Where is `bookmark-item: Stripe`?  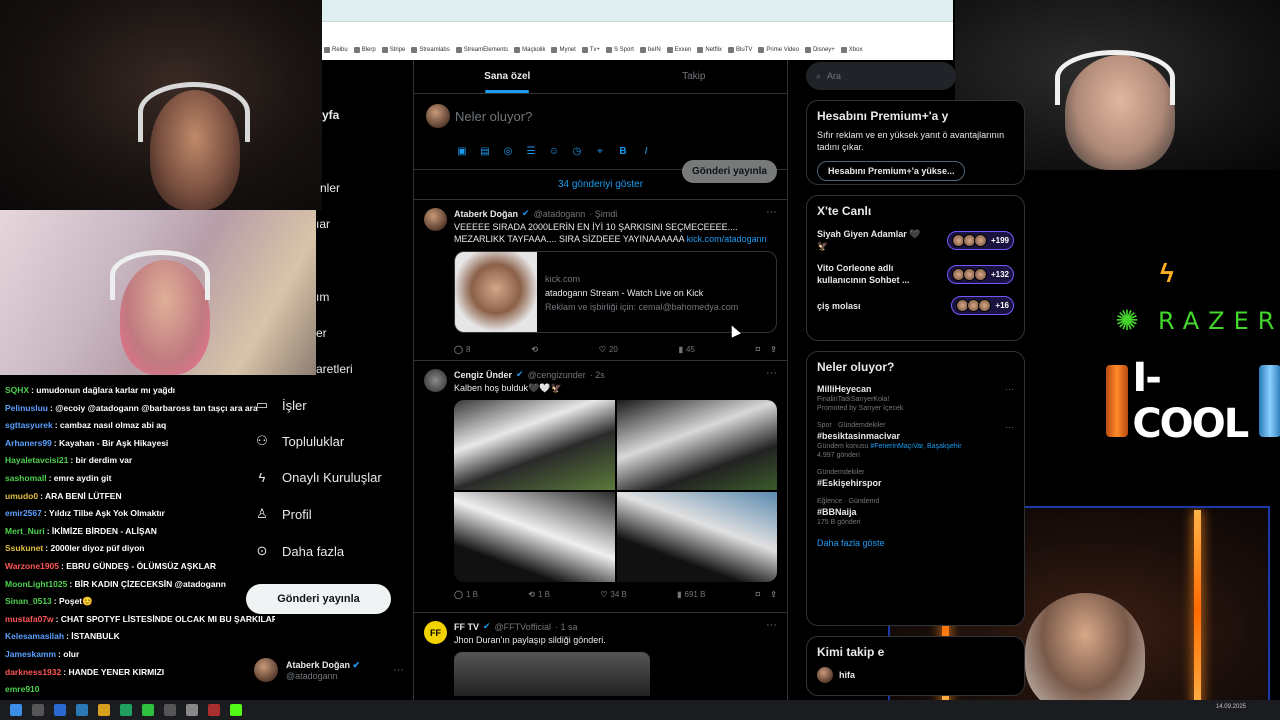
bookmark-item: Stripe is located at coordinates (393, 50).